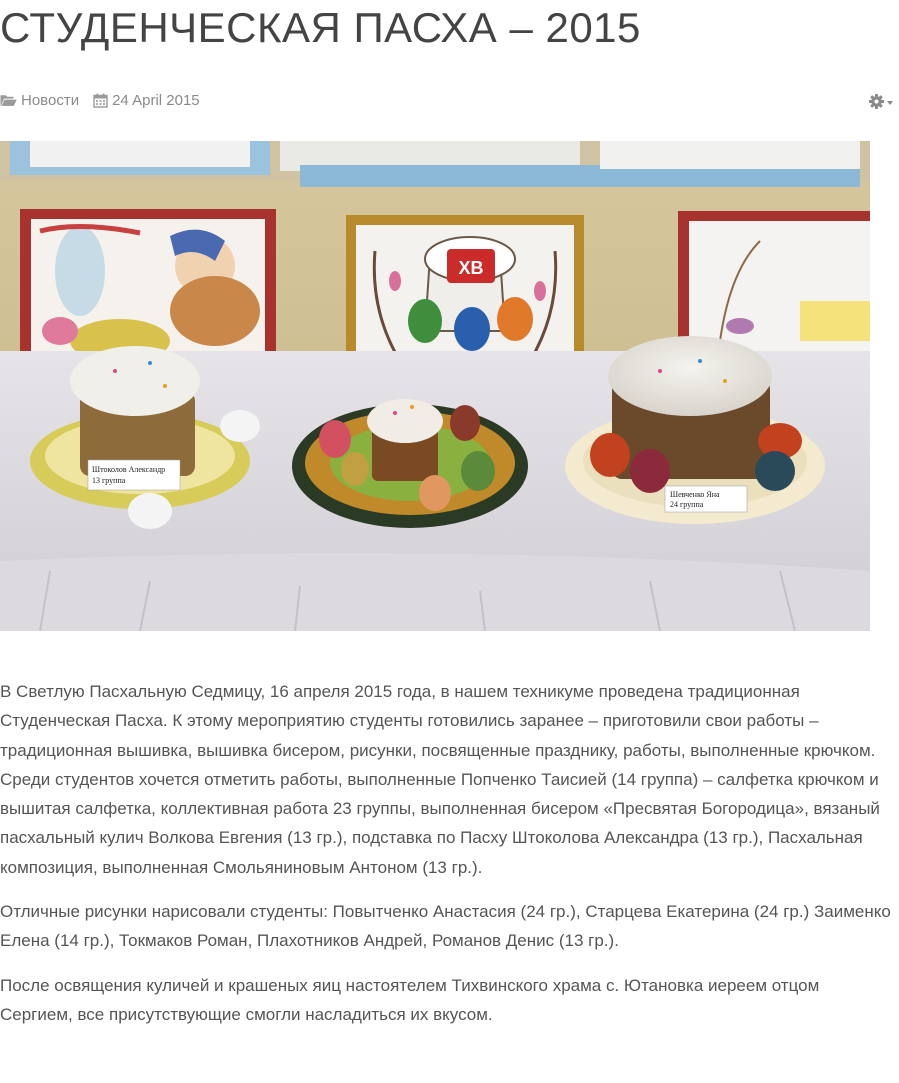  Describe the element at coordinates (8, 100) in the screenshot. I see `folder-open-icon` at that location.